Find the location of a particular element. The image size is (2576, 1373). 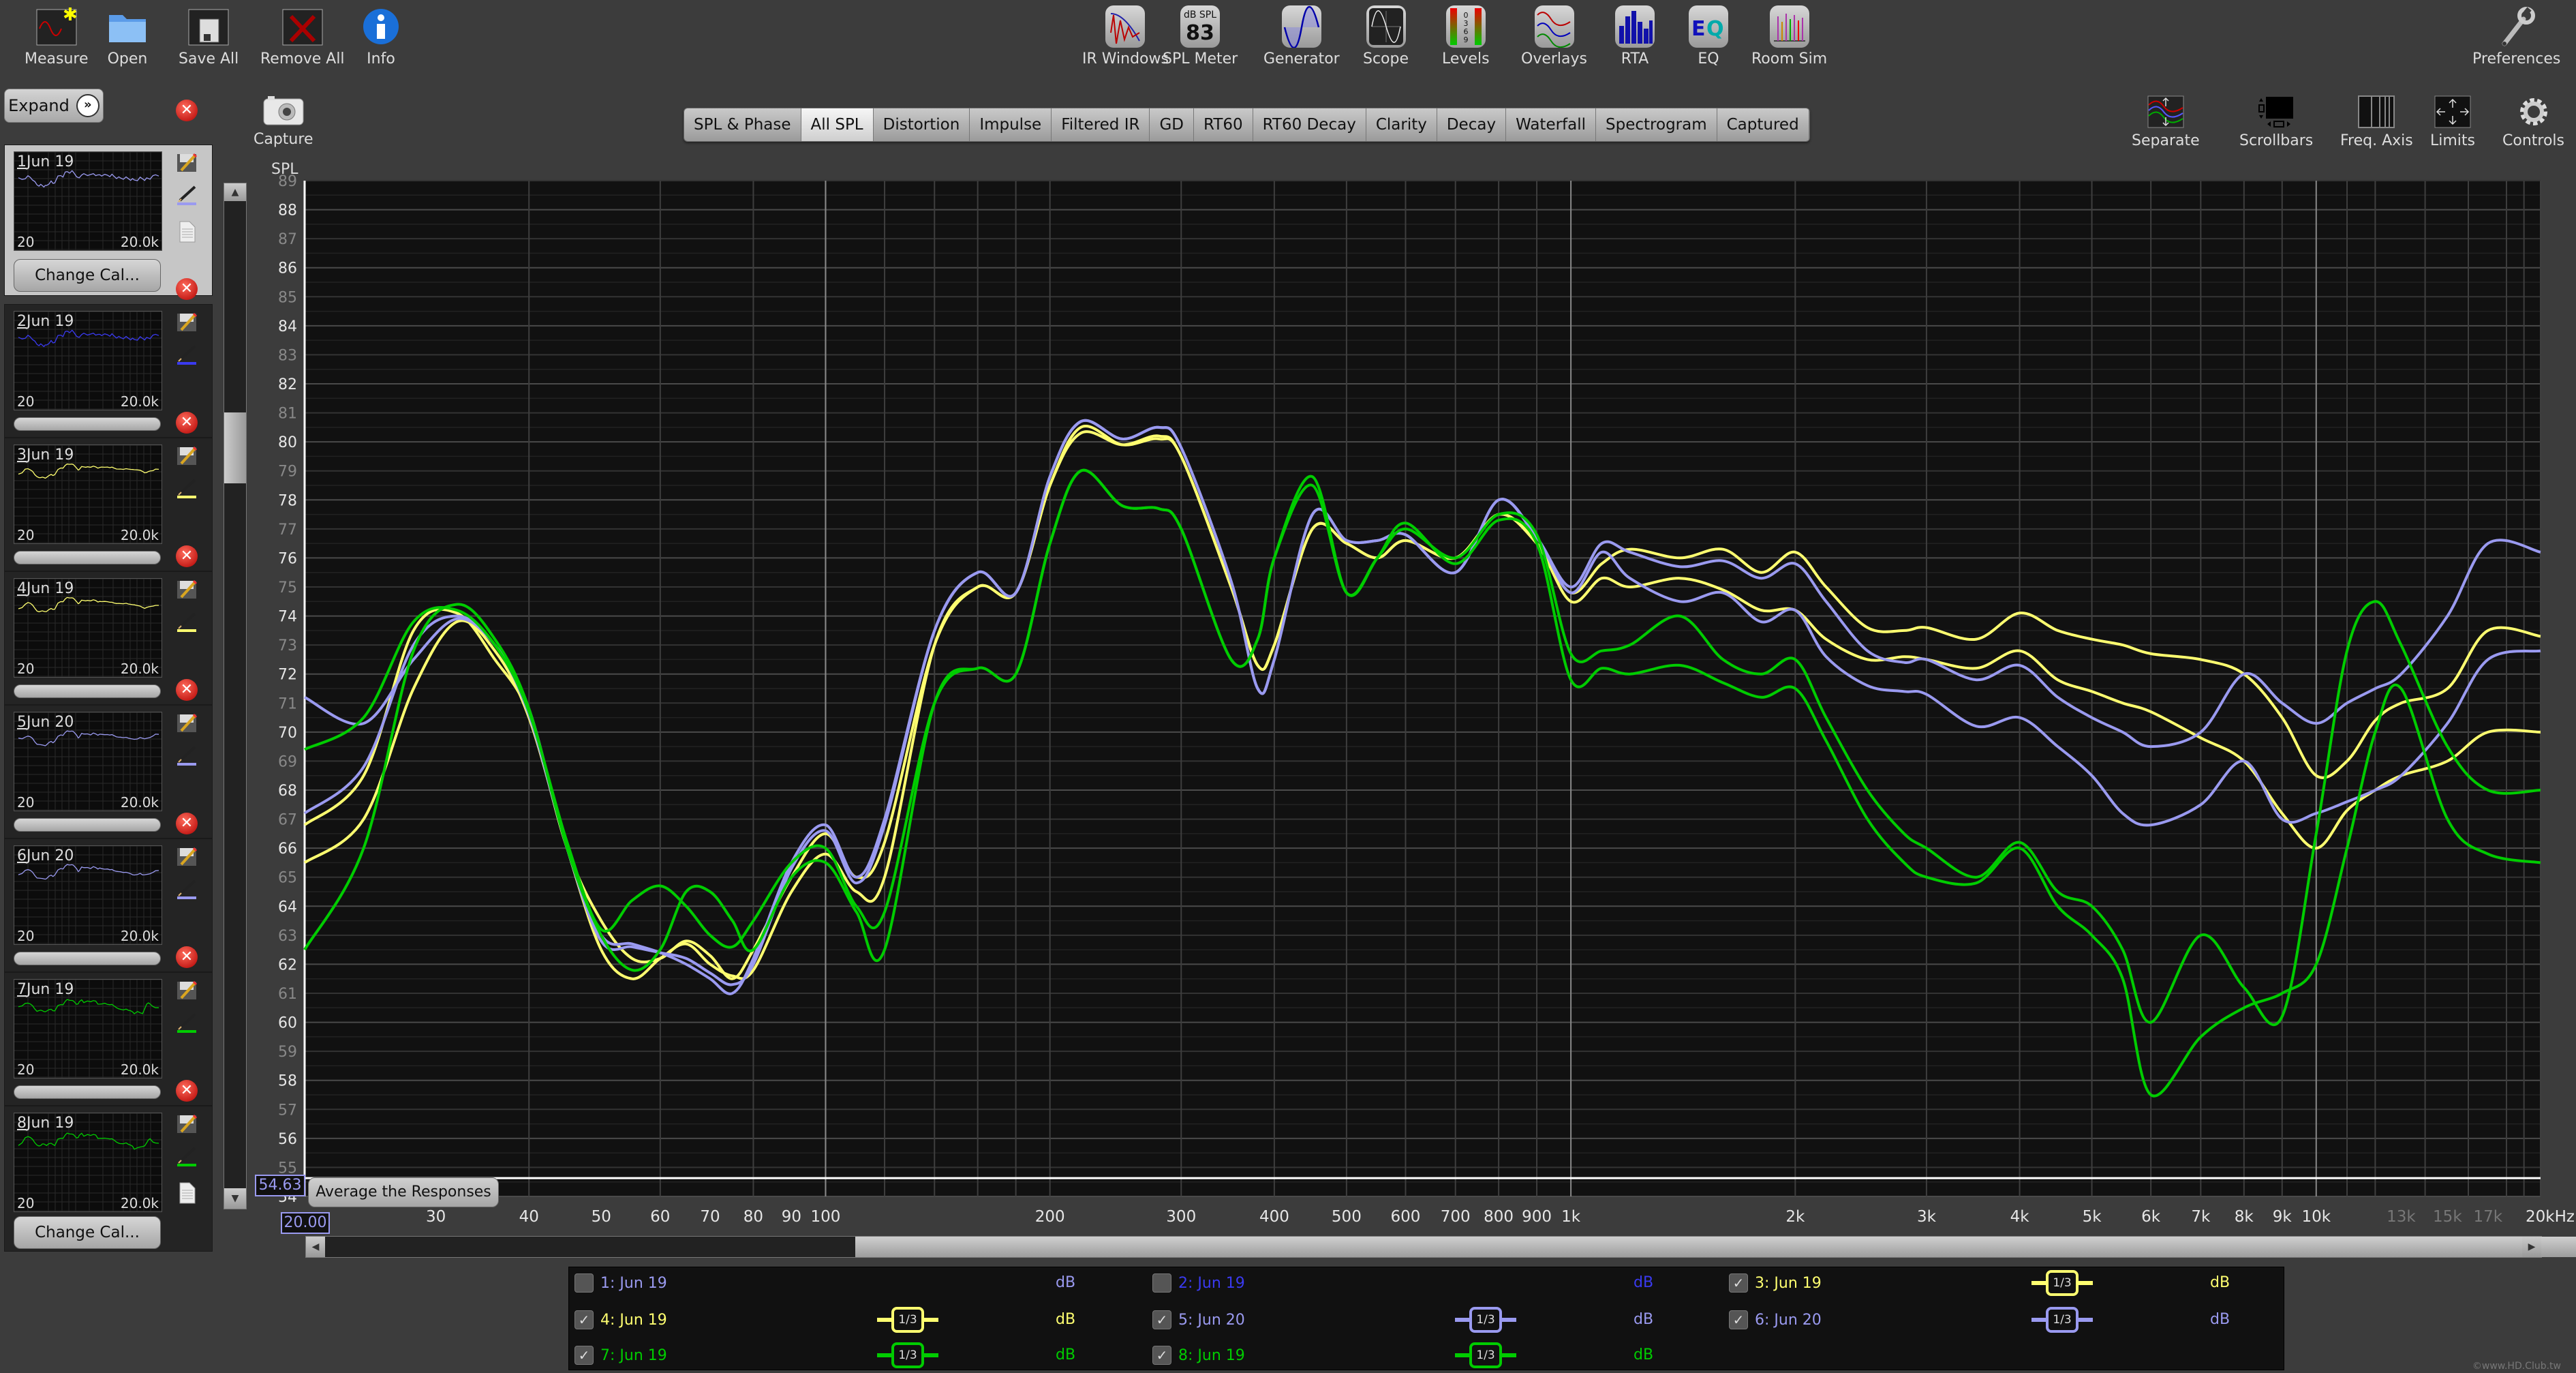

x-tick-label: 5k is located at coordinates (2092, 1217).